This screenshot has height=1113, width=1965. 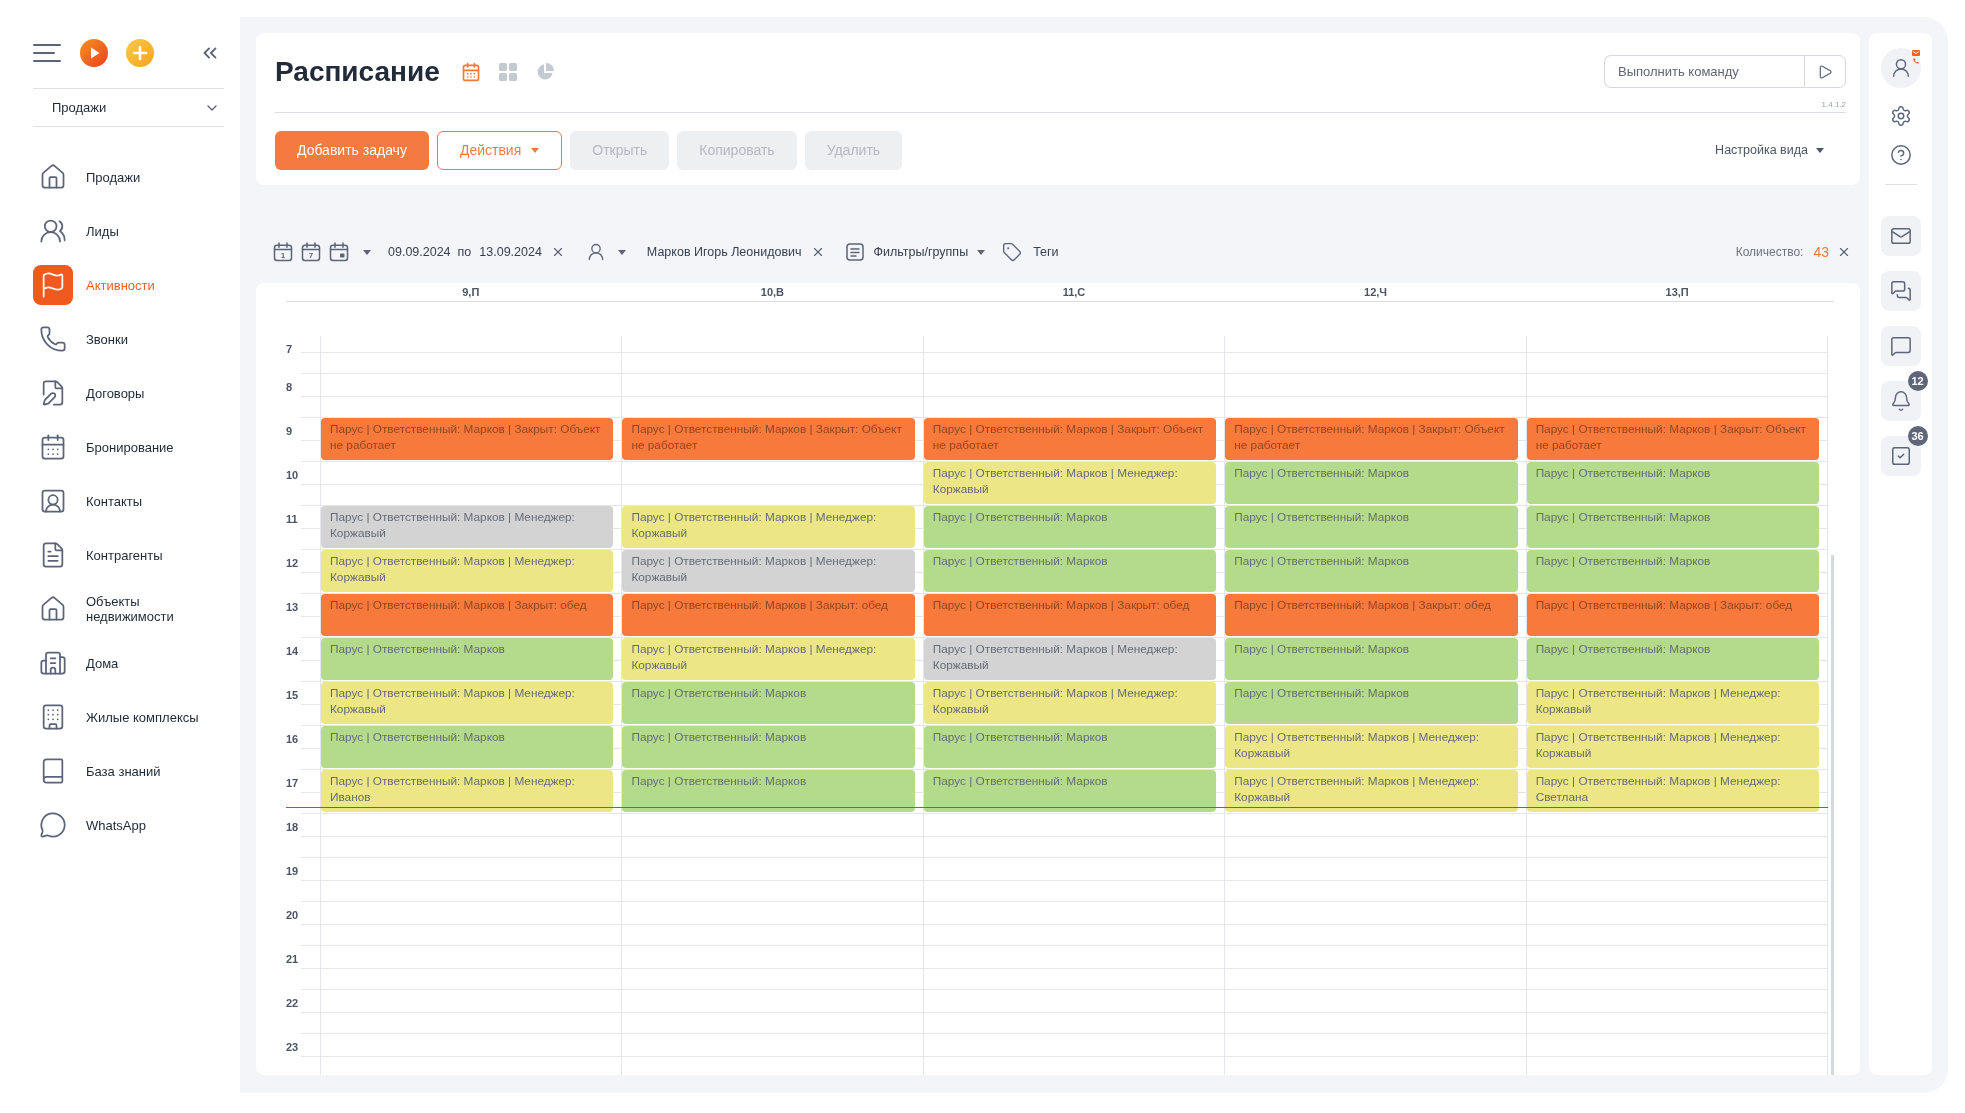 I want to click on speech-bubble-icon, so click(x=53, y=825).